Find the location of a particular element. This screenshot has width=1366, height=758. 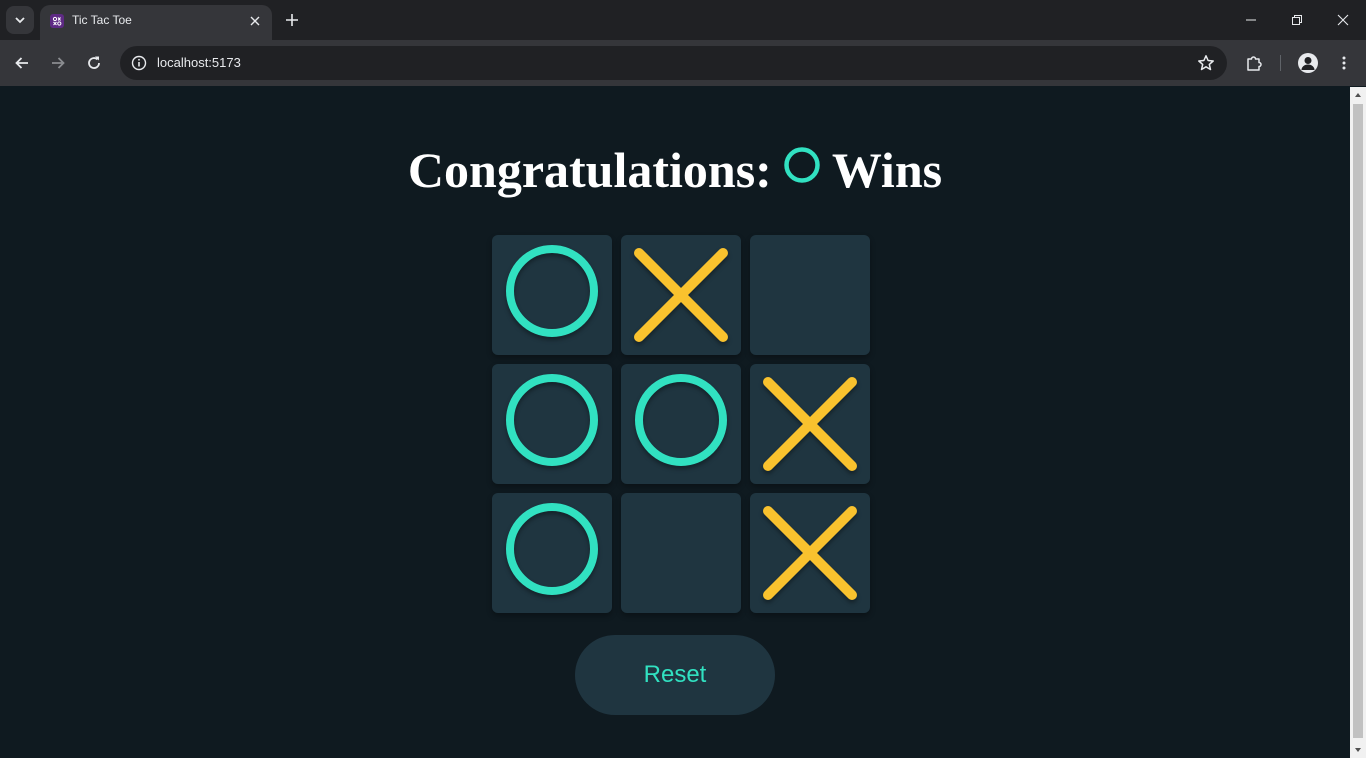

minimize-button is located at coordinates (1251, 20).